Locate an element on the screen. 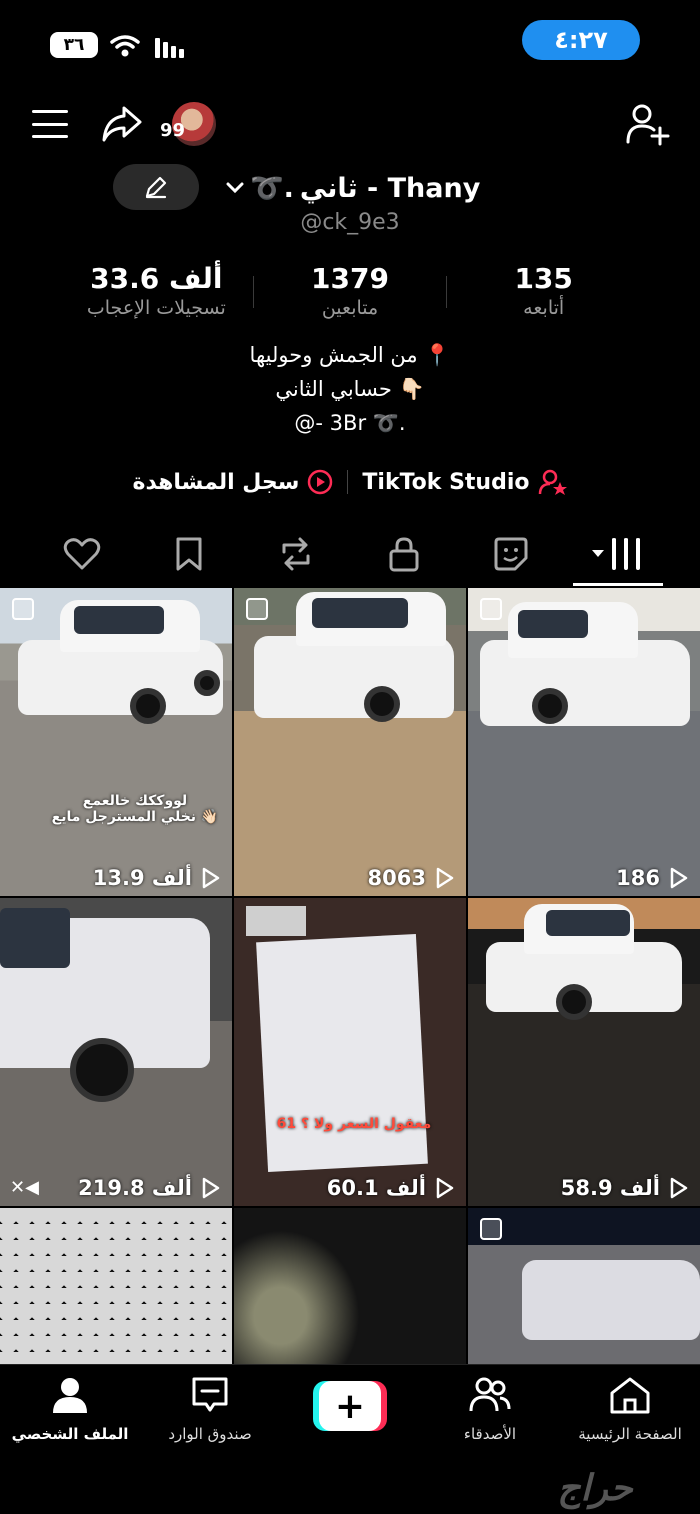 The width and height of the screenshot is (700, 1514). view-count-text: 58.9 ألف is located at coordinates (610, 1188).